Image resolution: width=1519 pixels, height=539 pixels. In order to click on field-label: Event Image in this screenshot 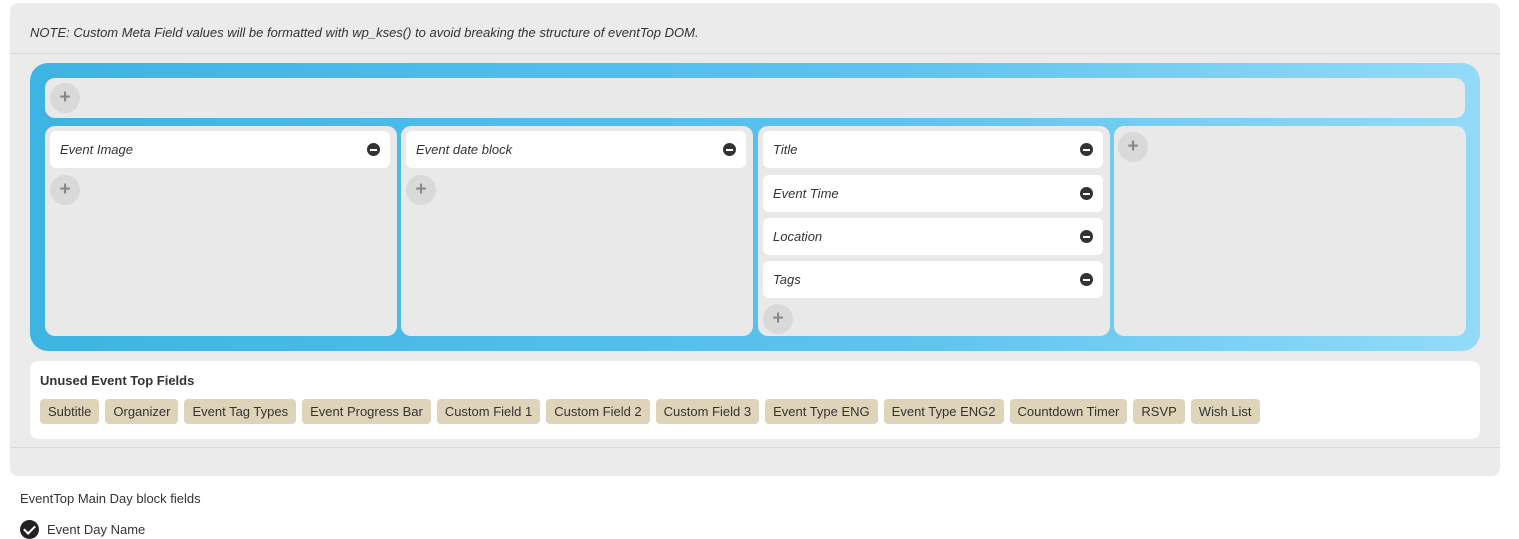, I will do `click(96, 149)`.